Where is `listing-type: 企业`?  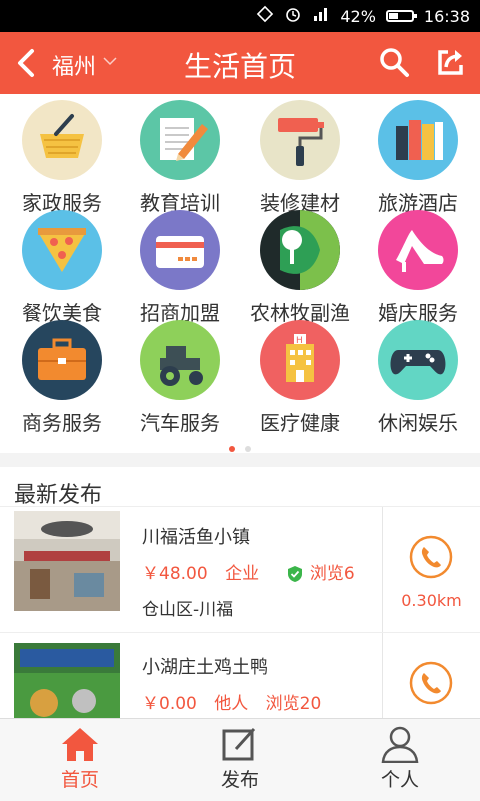 listing-type: 企业 is located at coordinates (248, 574).